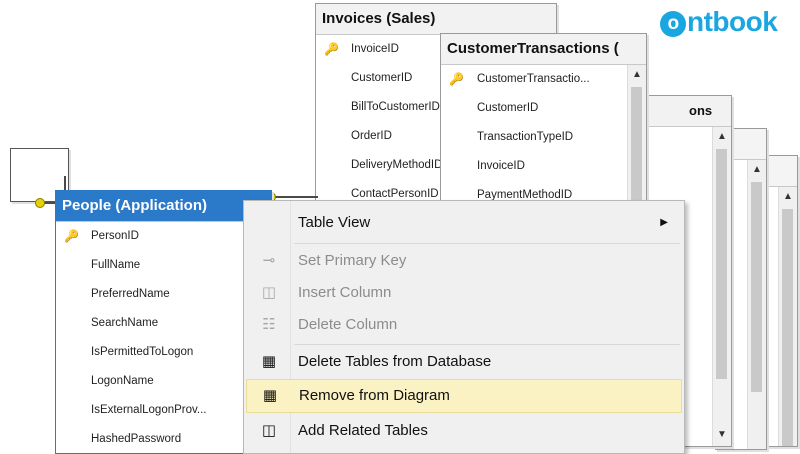 The image size is (800, 454). Describe the element at coordinates (163, 294) in the screenshot. I see `table-field: PreferredName` at that location.